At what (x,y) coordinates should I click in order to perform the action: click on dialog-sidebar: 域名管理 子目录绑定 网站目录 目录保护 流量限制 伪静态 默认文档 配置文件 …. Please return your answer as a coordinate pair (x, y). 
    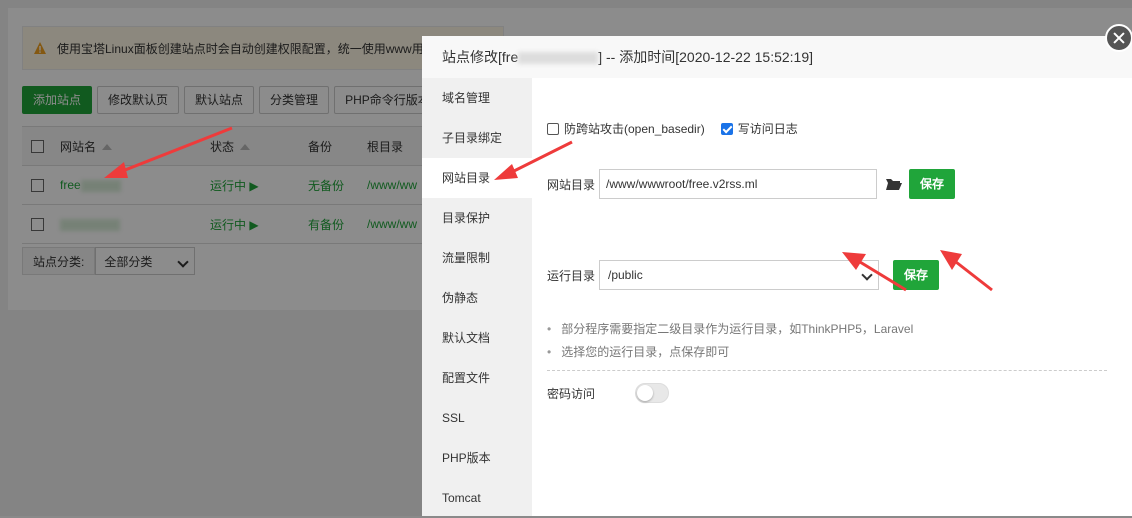
    Looking at the image, I should click on (477, 297).